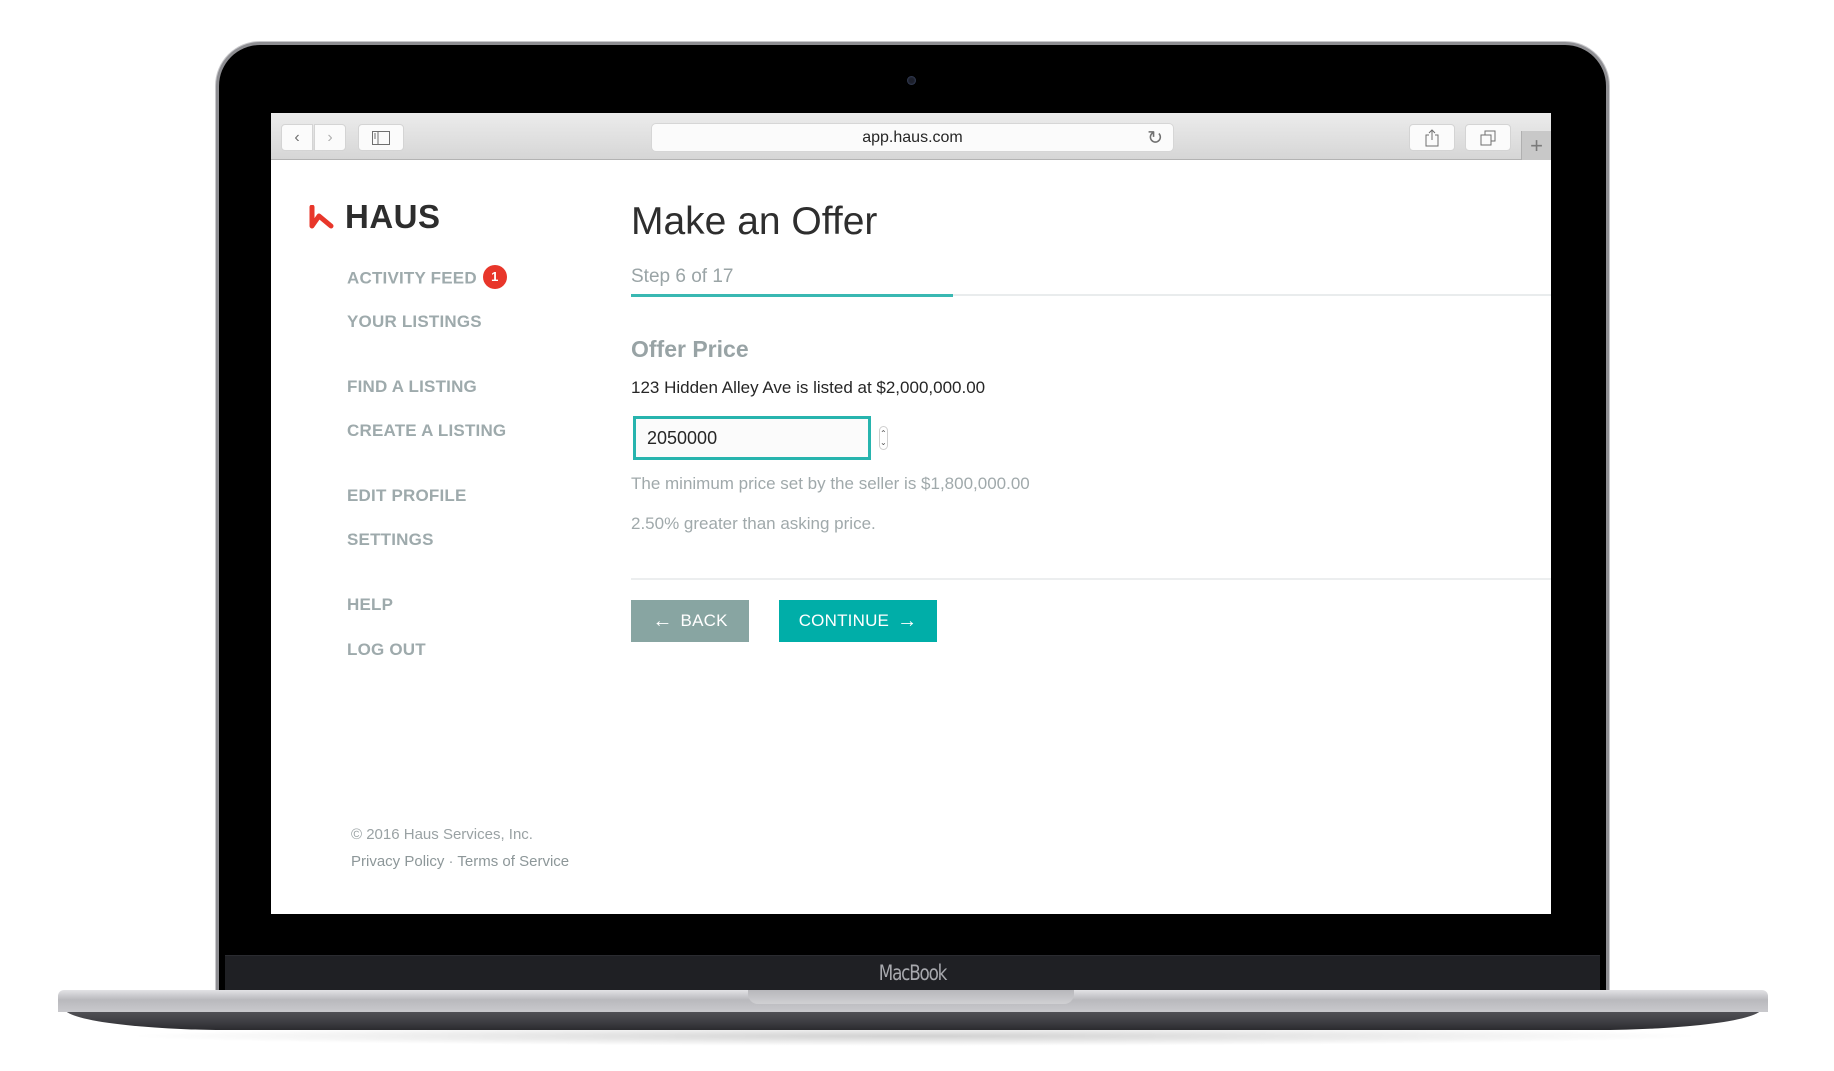 The width and height of the screenshot is (1834, 1071). I want to click on sidebar-icon, so click(381, 137).